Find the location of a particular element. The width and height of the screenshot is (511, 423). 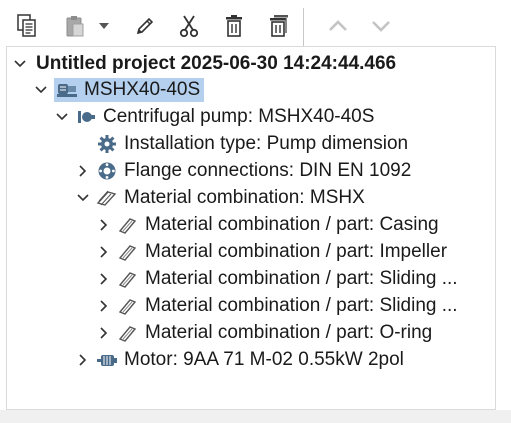

chevron-up-icon is located at coordinates (338, 25).